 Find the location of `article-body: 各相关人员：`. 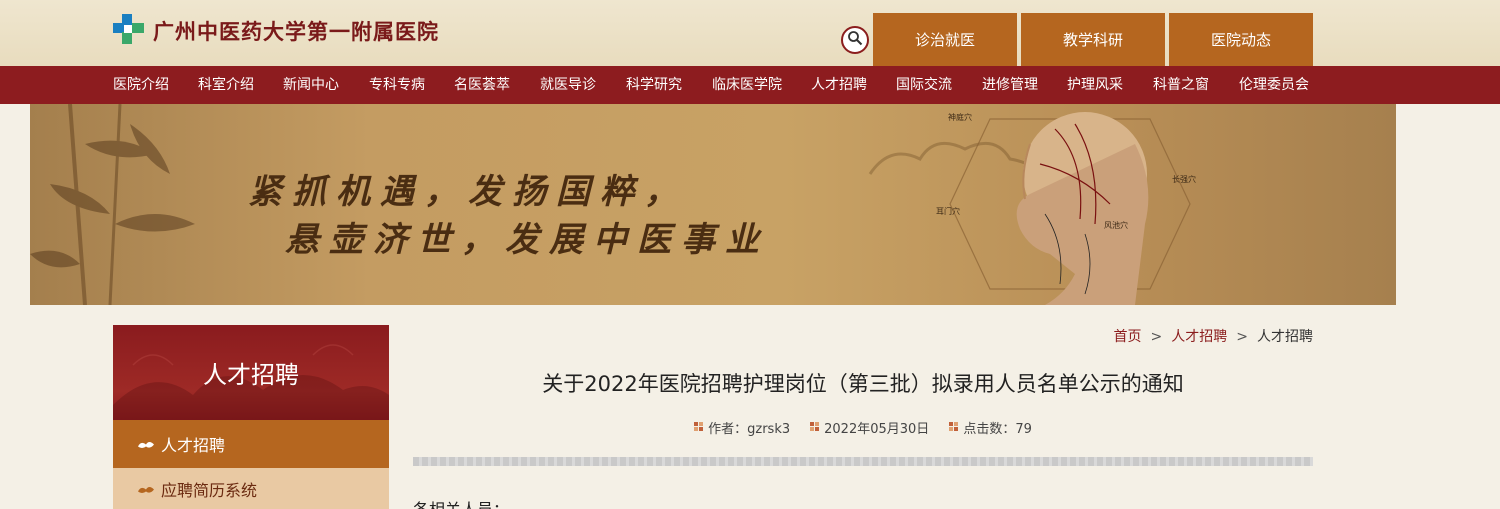

article-body: 各相关人员： is located at coordinates (461, 502).